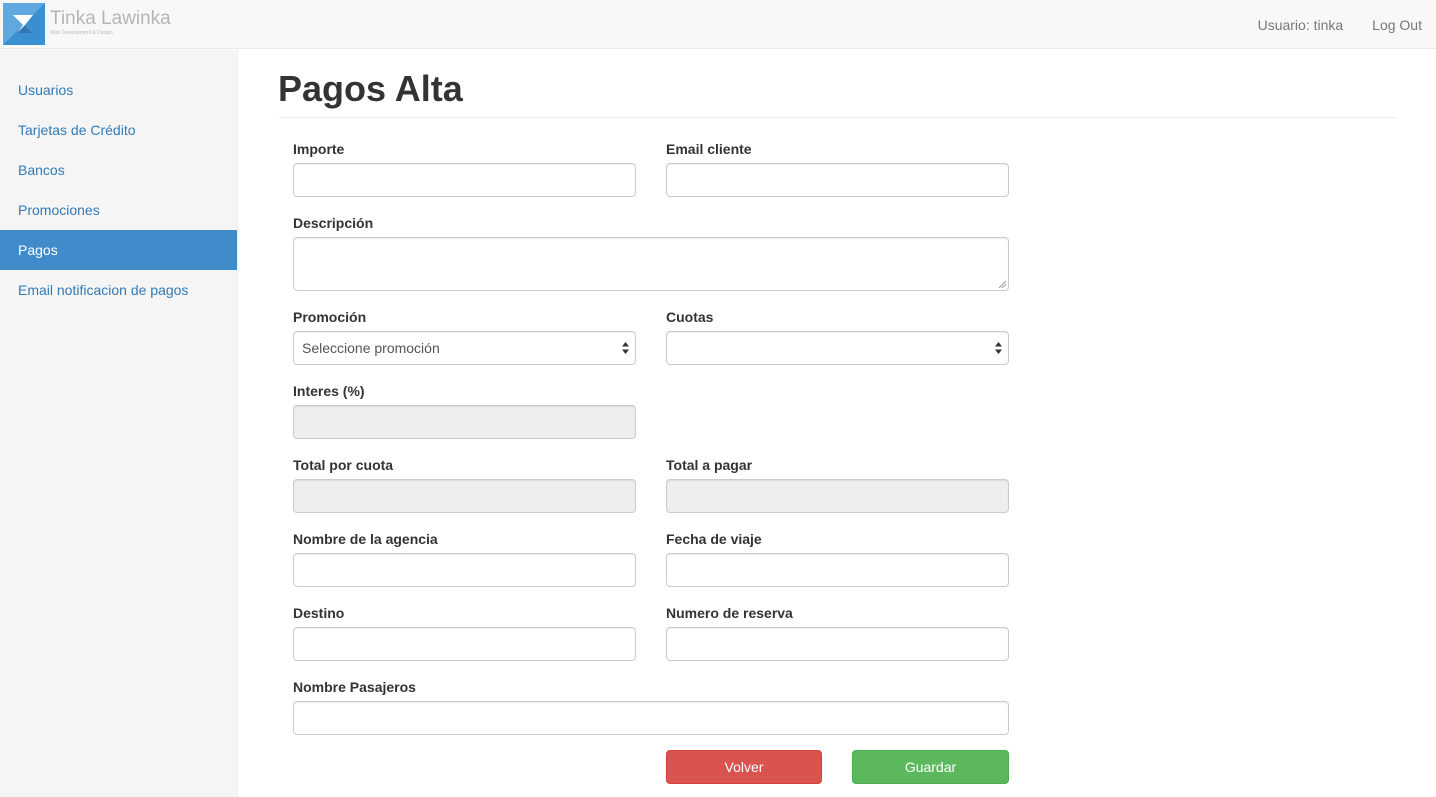 The image size is (1436, 797). What do you see at coordinates (370, 88) in the screenshot?
I see `page-title: Pagos Alta` at bounding box center [370, 88].